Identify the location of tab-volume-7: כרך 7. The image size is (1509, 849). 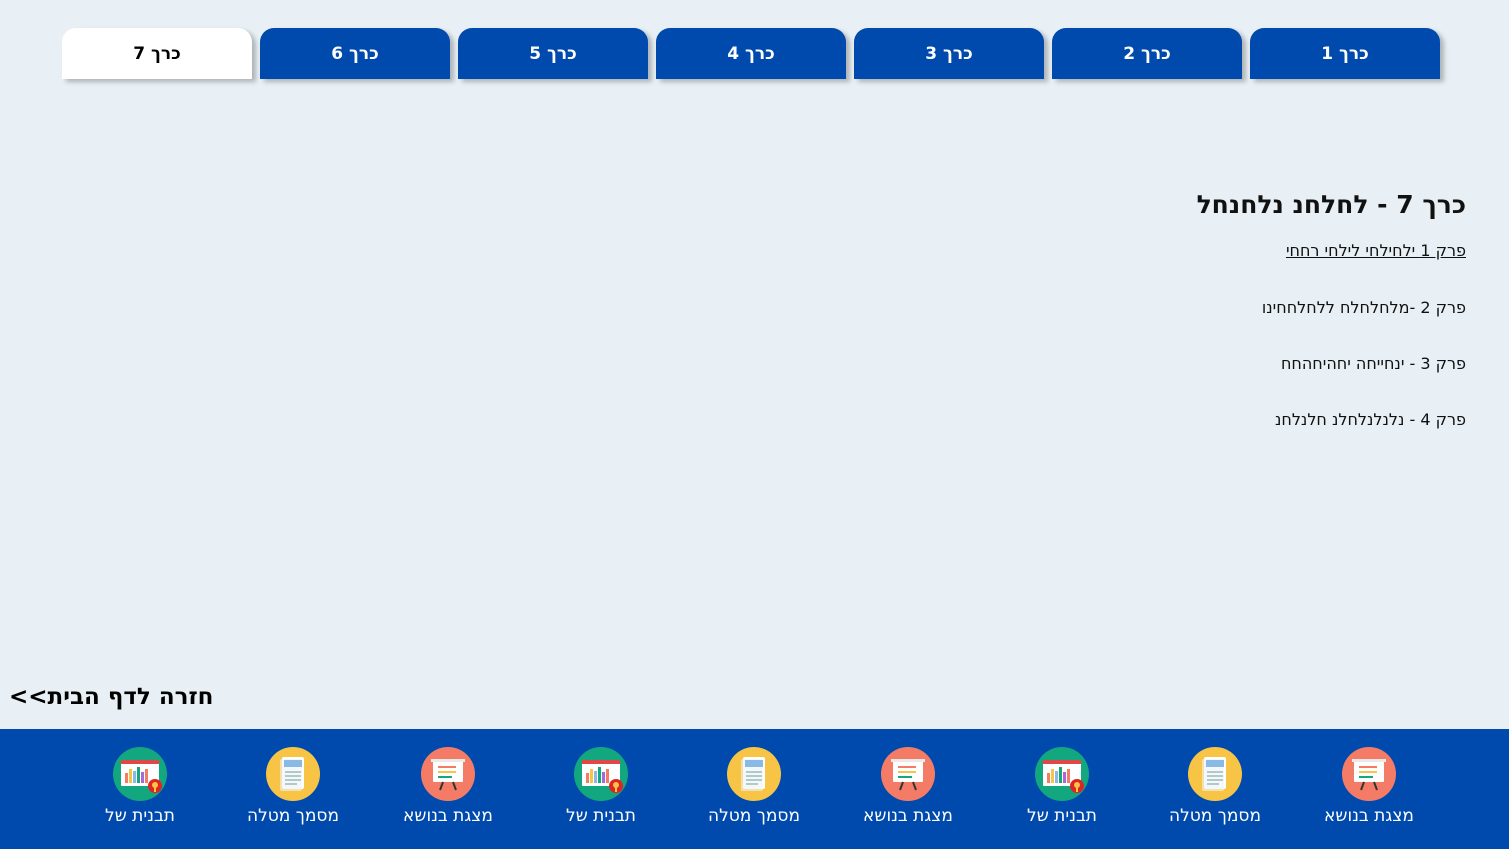
(157, 53).